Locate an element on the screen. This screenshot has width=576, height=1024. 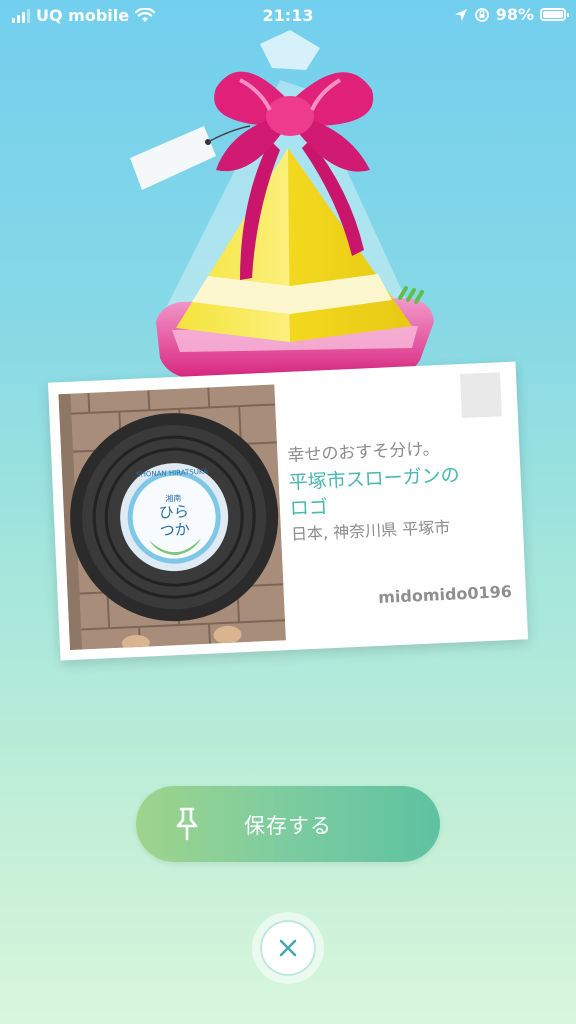
close-button is located at coordinates (288, 948).